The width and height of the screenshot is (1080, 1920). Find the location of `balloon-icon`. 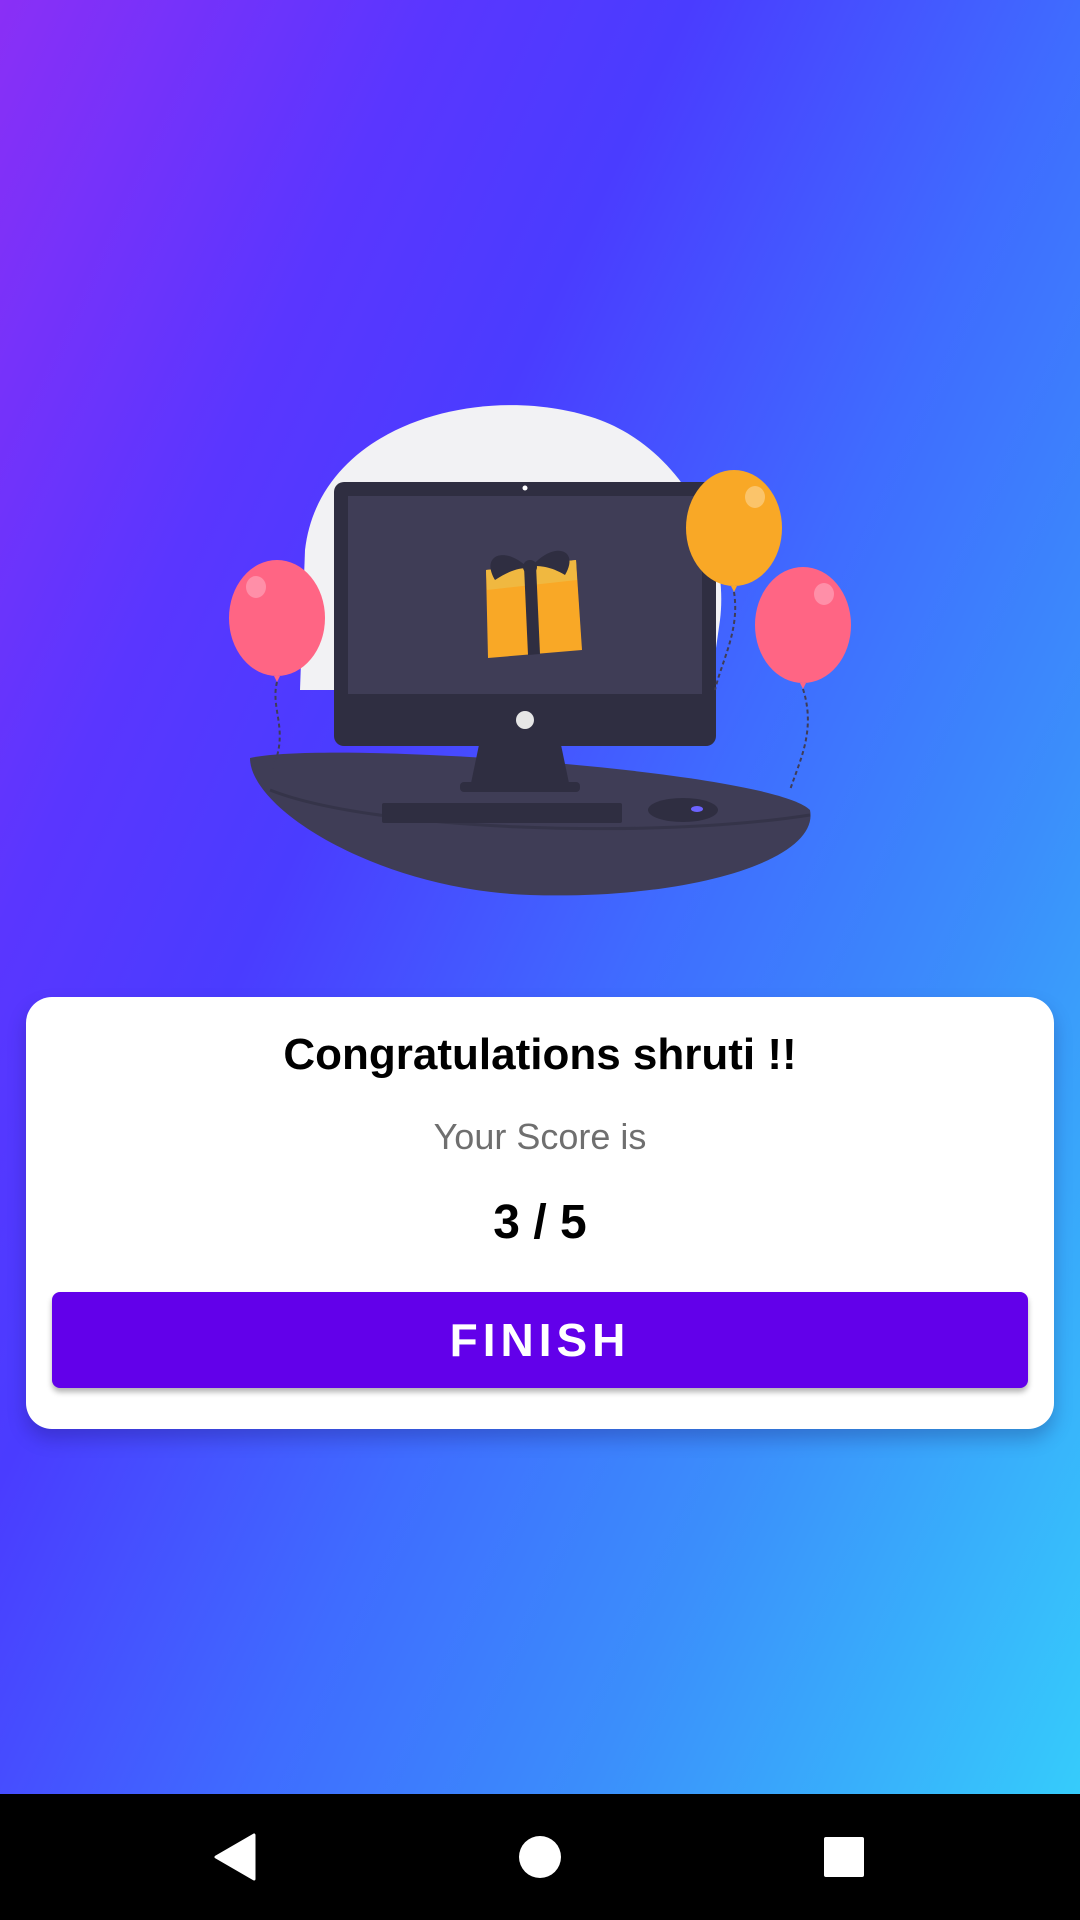

balloon-icon is located at coordinates (803, 679).